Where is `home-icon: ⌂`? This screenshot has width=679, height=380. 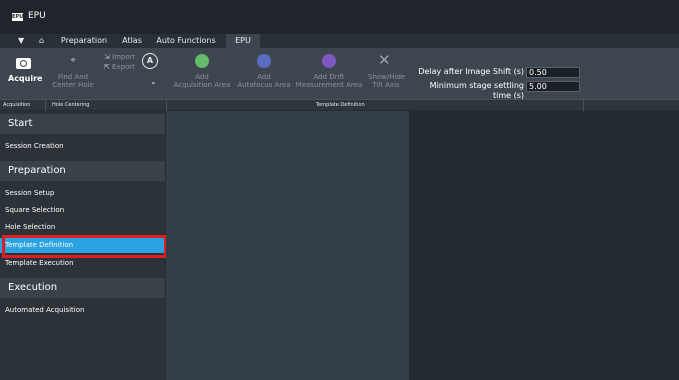
home-icon: ⌂ is located at coordinates (41, 41).